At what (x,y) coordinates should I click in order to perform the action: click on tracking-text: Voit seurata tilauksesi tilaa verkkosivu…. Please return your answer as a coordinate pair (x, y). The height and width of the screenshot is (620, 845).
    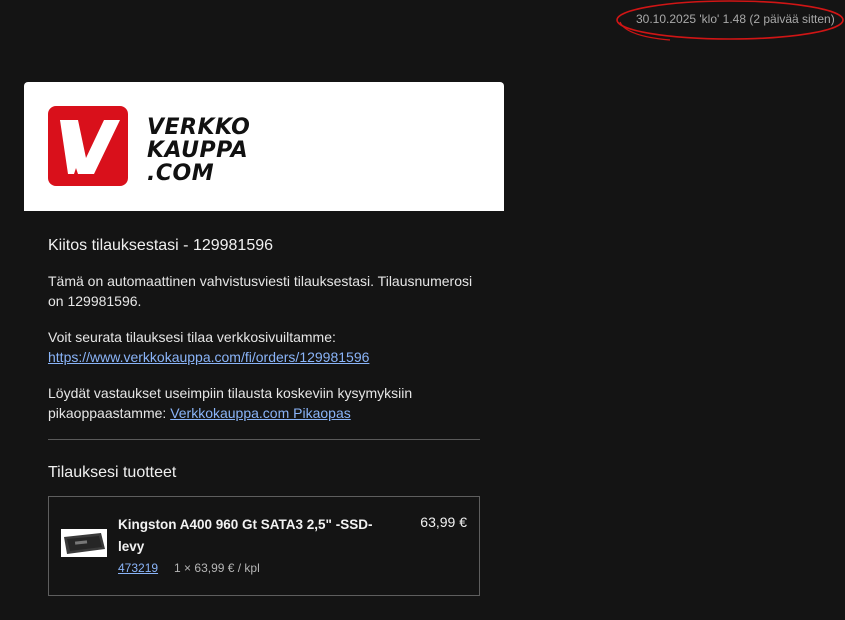
    Looking at the image, I should click on (192, 337).